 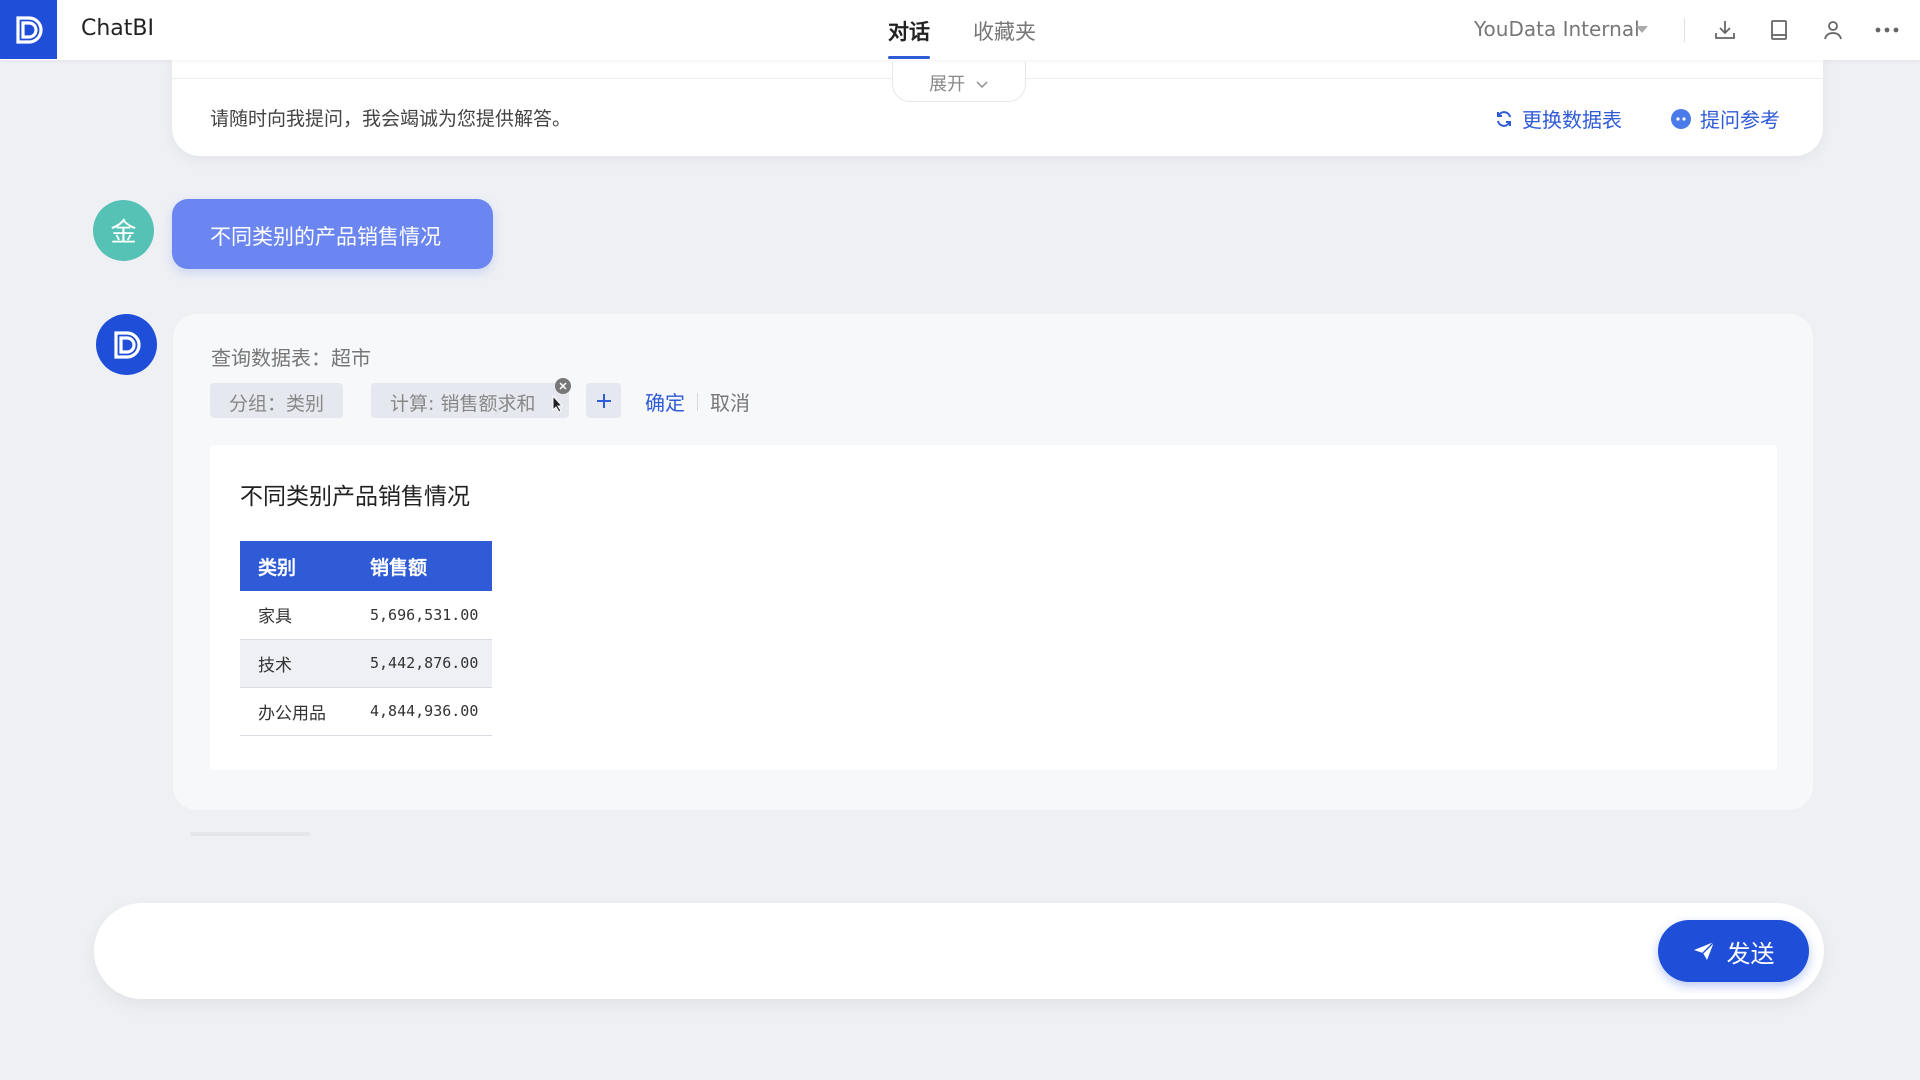 I want to click on intro-message: 请随时向我提问，我会竭诚为您提供解答。, so click(x=391, y=119).